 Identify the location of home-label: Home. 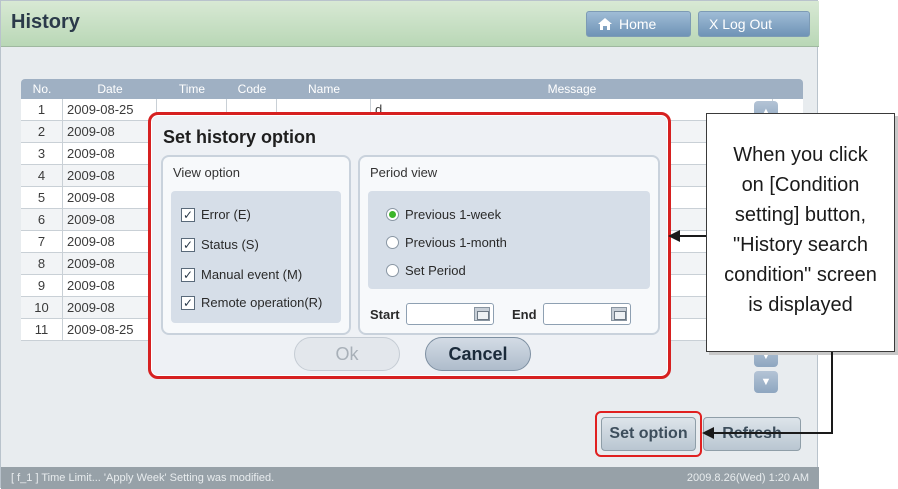
(638, 24).